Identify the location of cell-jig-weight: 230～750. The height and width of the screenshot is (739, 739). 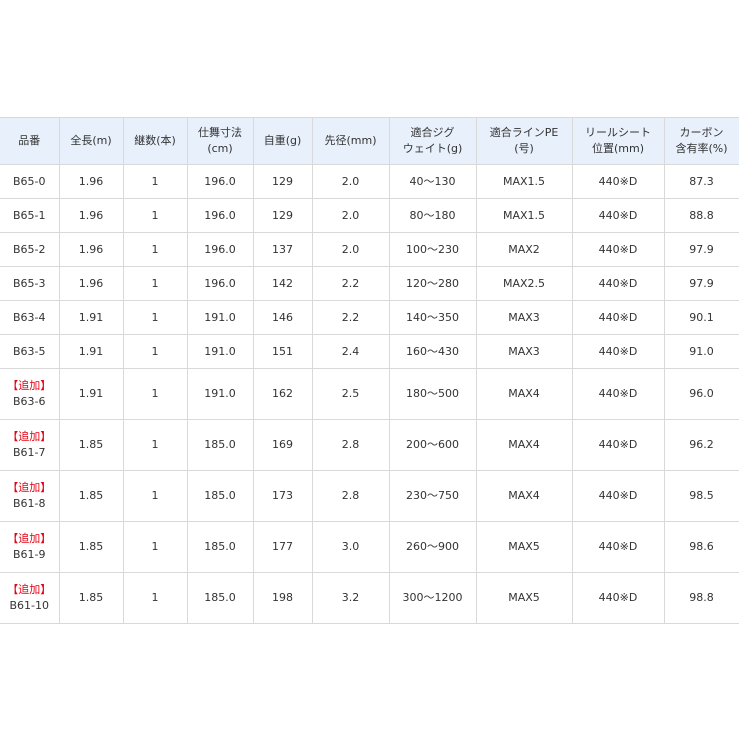
(432, 496).